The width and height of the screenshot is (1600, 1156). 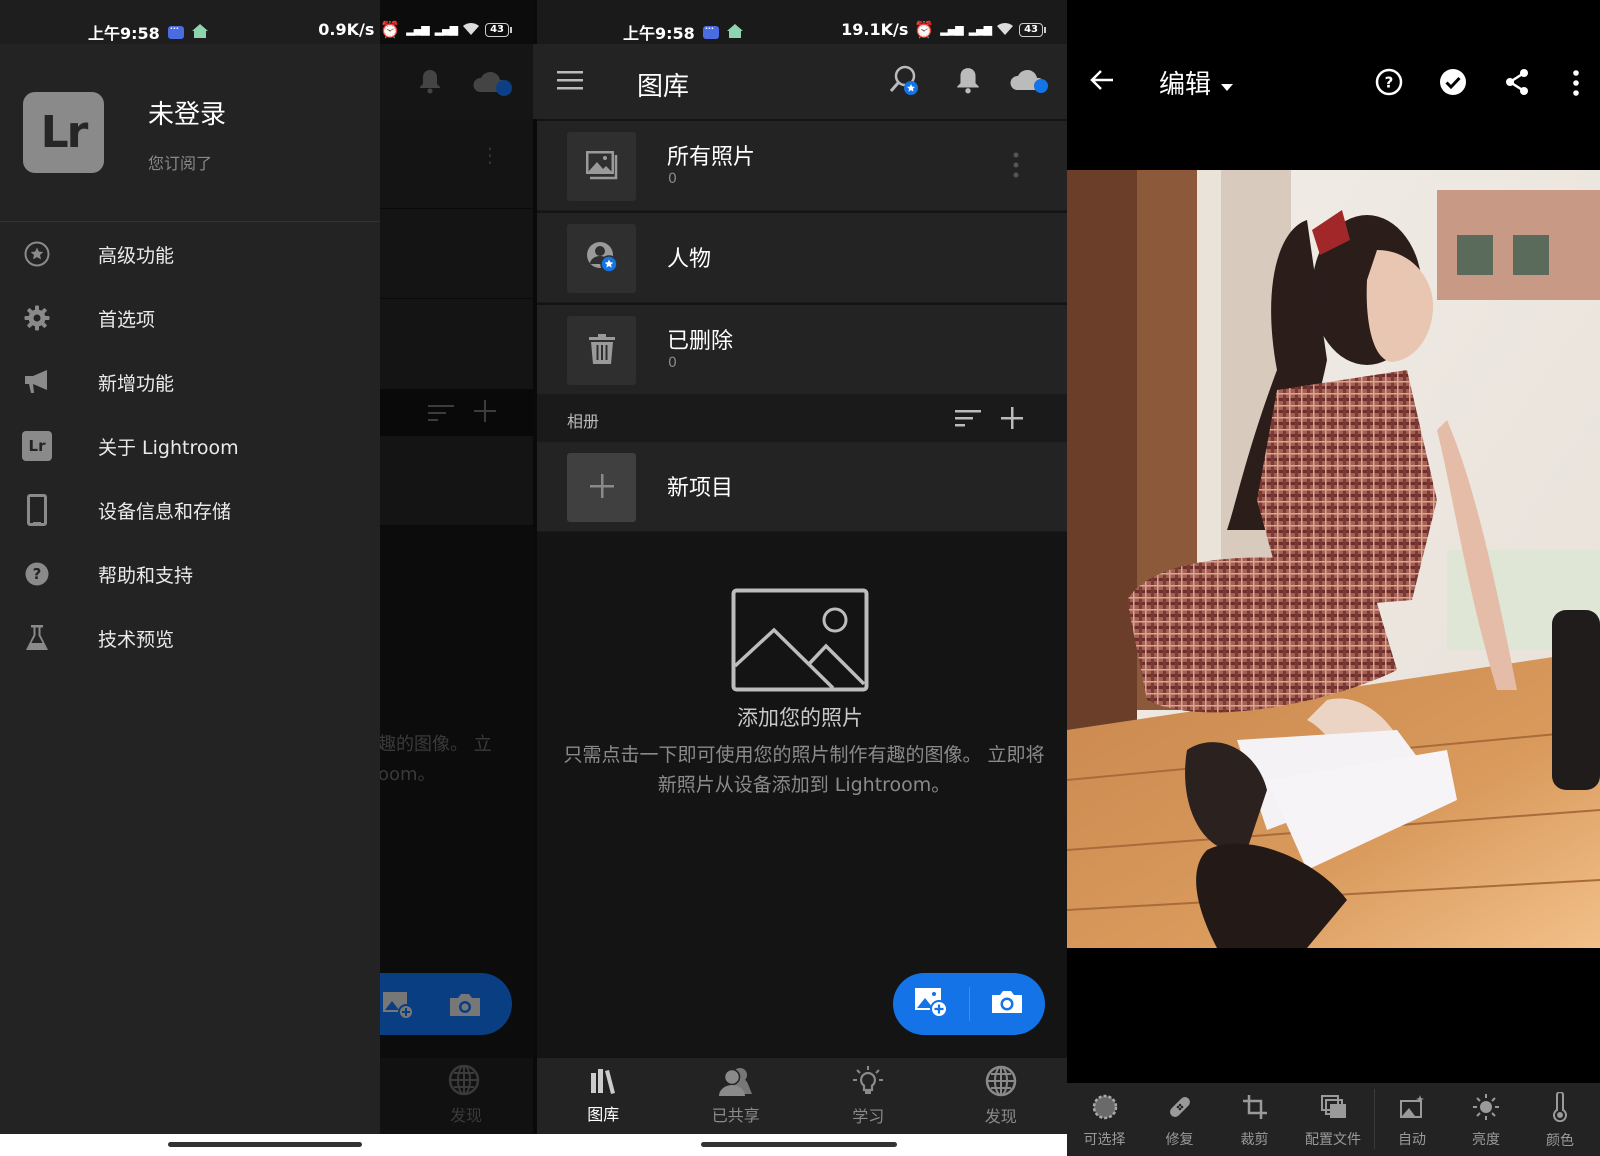 I want to click on drawer-profile-header: Lr 未登录 您订阅了, so click(x=190, y=133).